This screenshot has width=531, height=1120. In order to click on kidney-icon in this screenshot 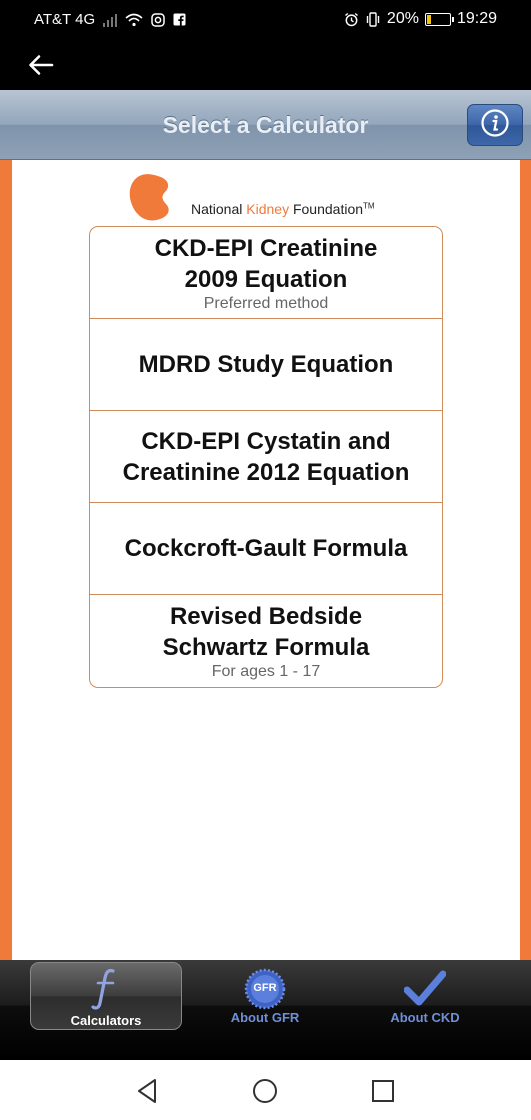, I will do `click(154, 200)`.